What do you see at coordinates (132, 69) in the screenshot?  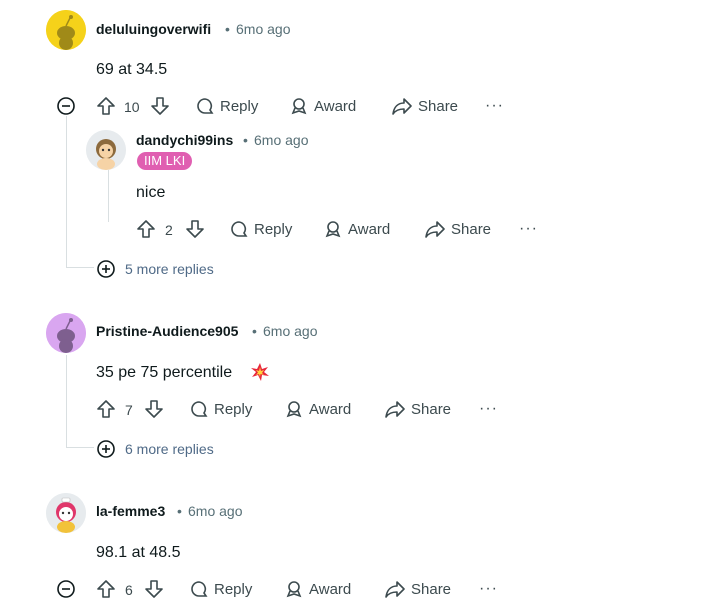 I see `comment-body: 69 at 34.5` at bounding box center [132, 69].